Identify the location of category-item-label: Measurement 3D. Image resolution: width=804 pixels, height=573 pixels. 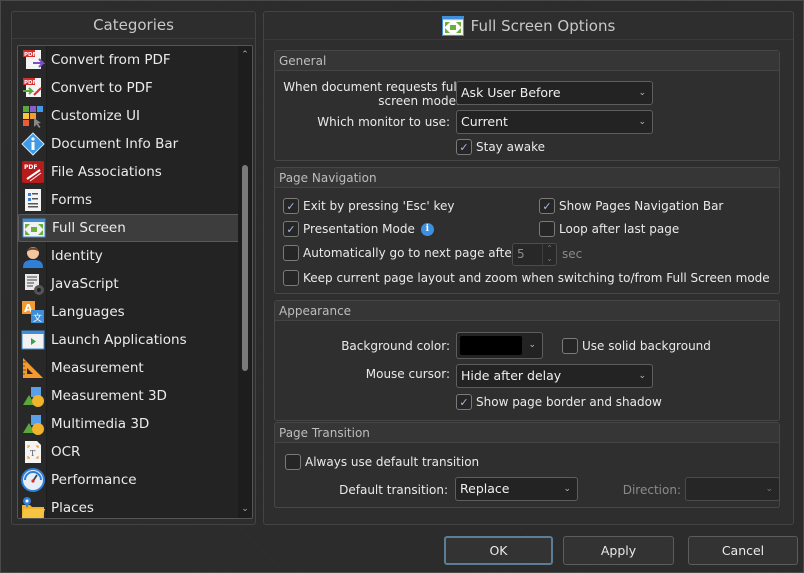
(109, 396).